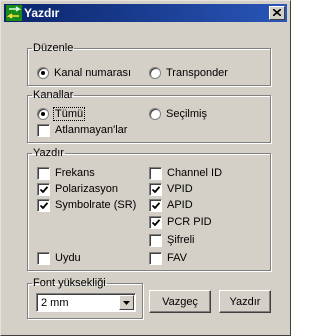  Describe the element at coordinates (186, 114) in the screenshot. I see `radio-label: Seçilmiş` at that location.